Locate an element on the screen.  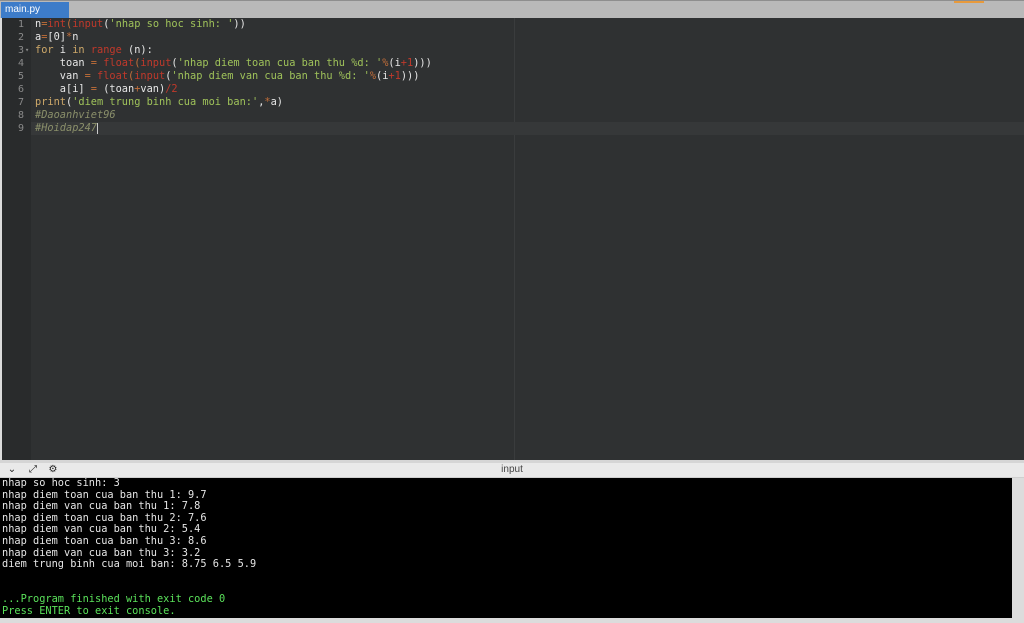
code-token: n is located at coordinates (75, 37).